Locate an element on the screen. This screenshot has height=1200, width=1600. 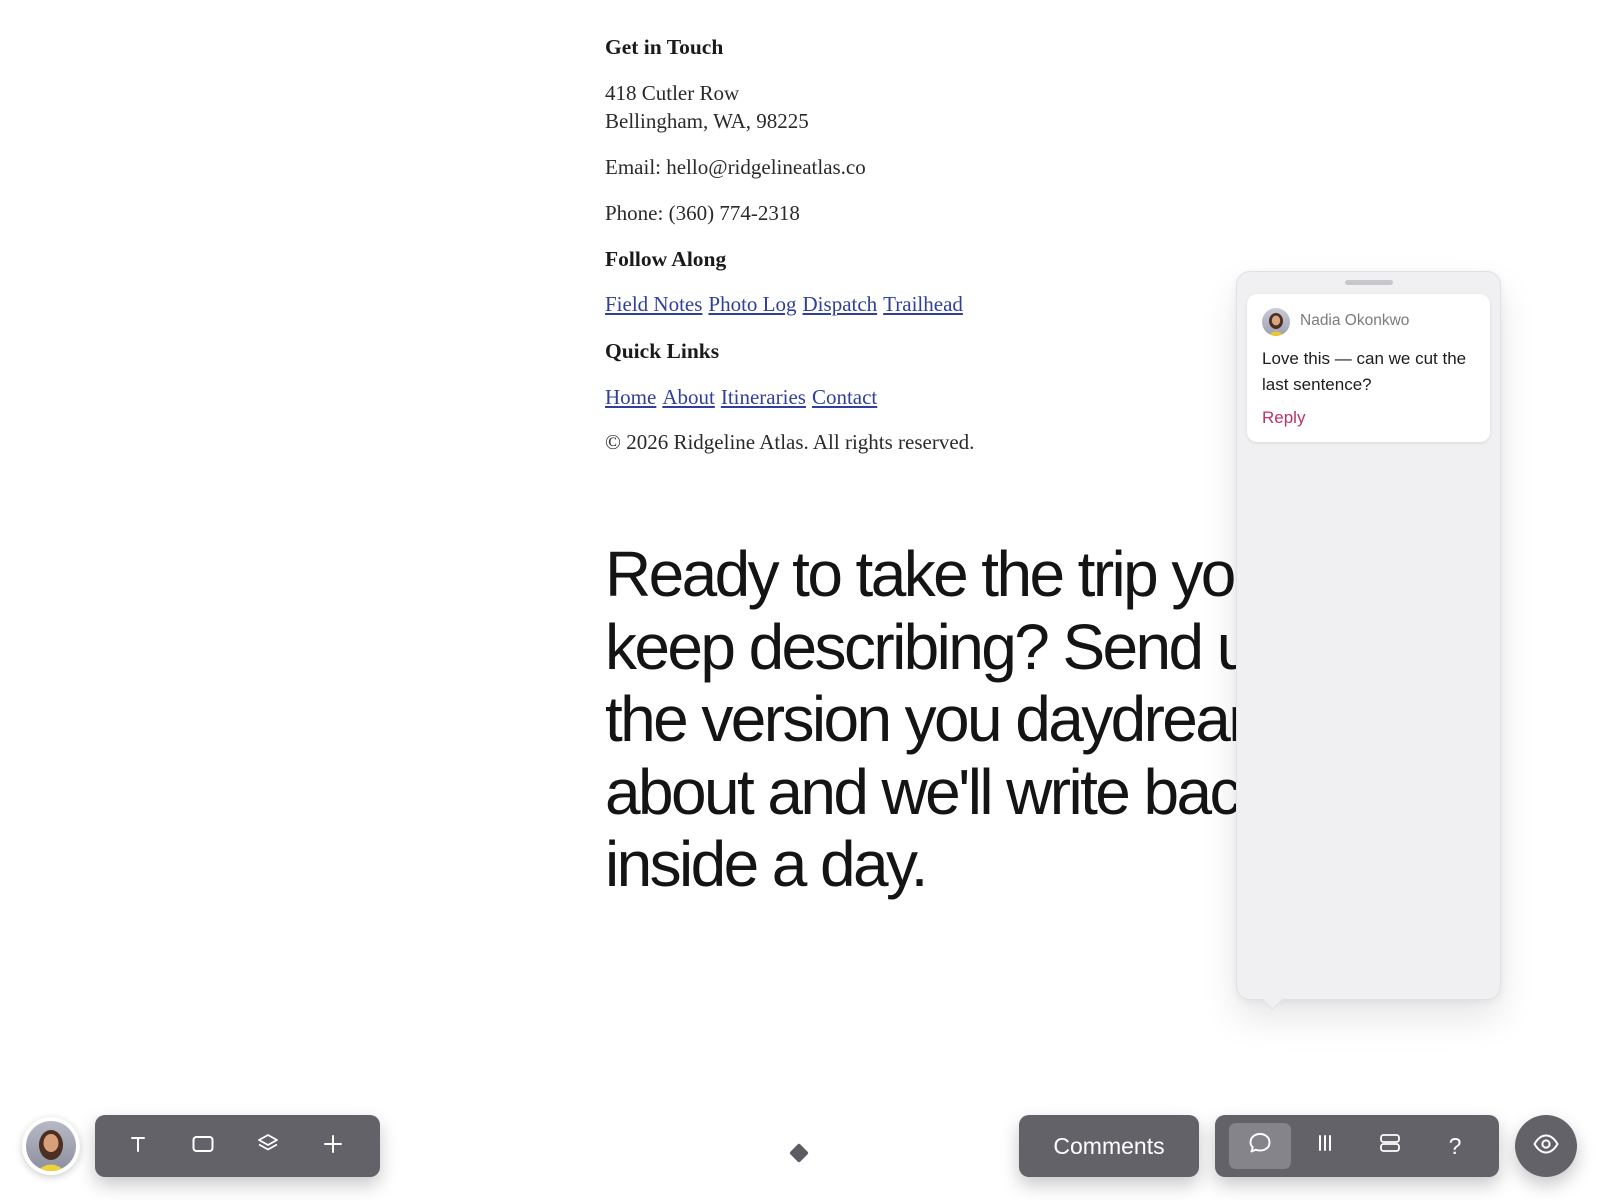
preview-button is located at coordinates (1546, 1146).